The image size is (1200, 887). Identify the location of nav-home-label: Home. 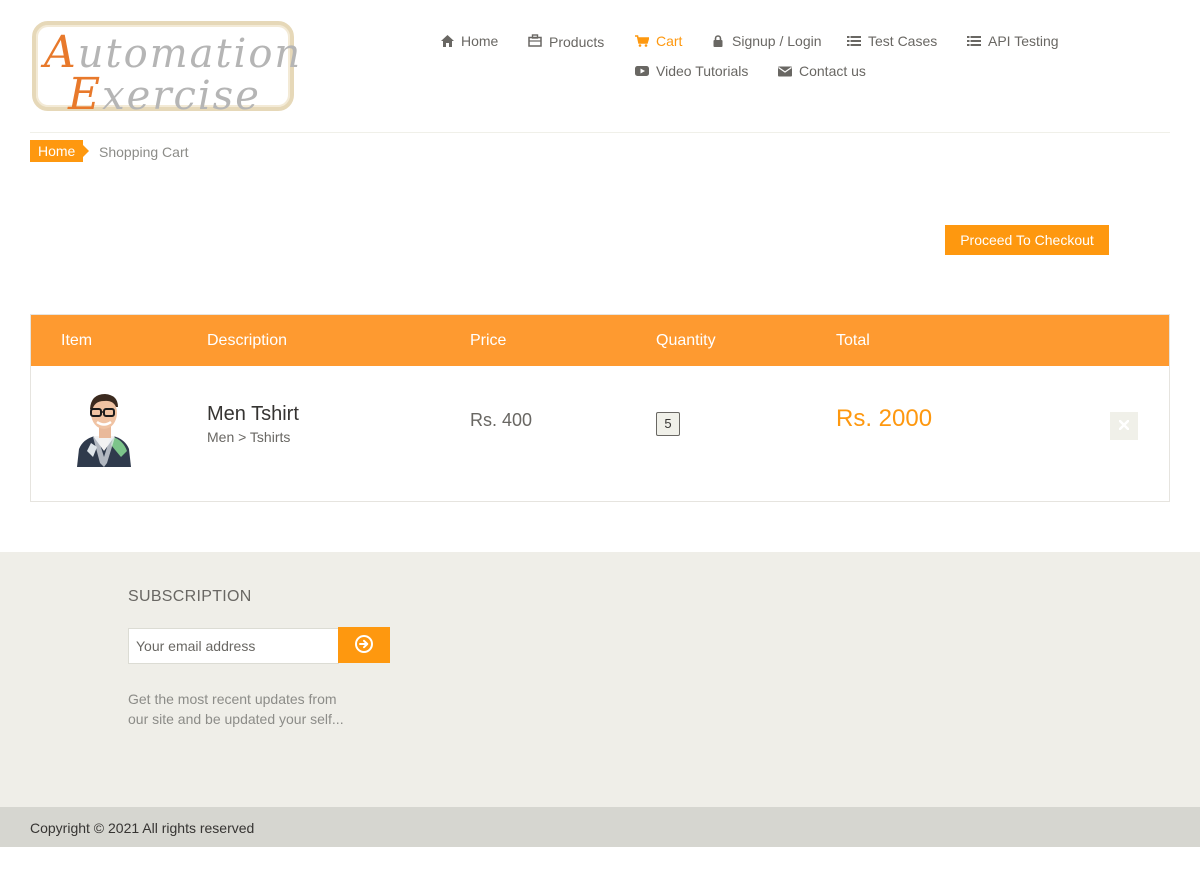
(480, 41).